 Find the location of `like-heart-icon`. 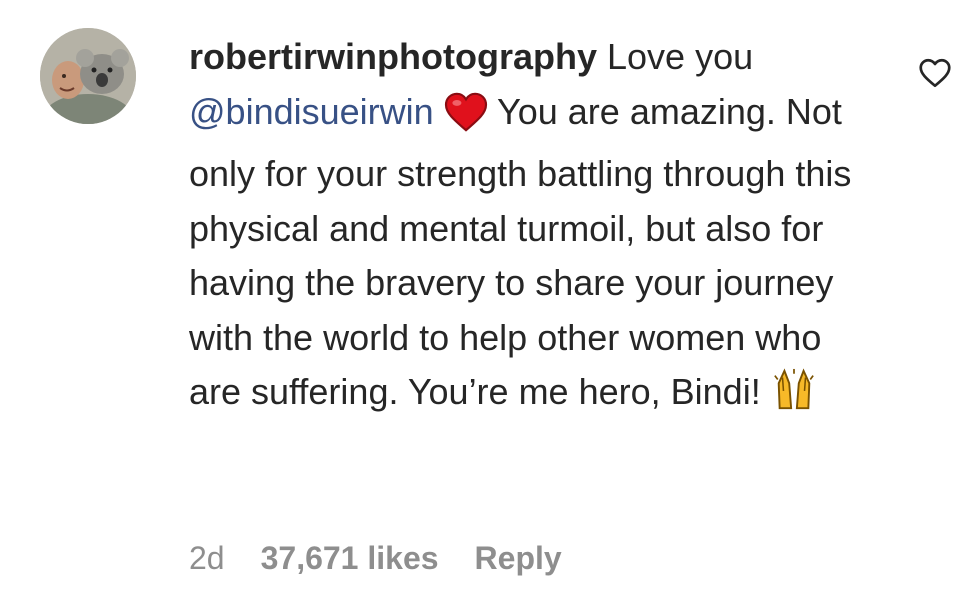

like-heart-icon is located at coordinates (935, 73).